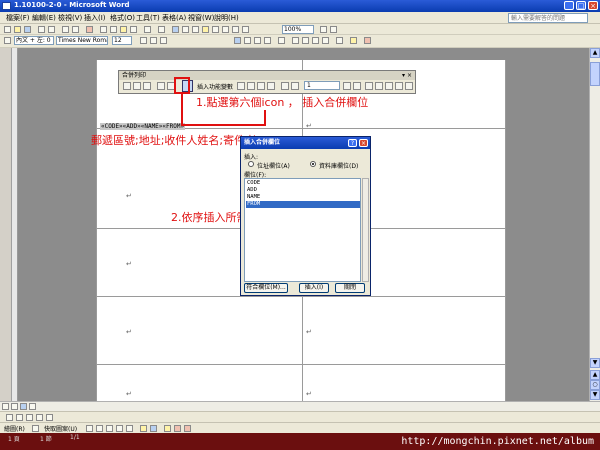 The height and width of the screenshot is (450, 600). I want to click on check-errors-icon, so click(379, 86).